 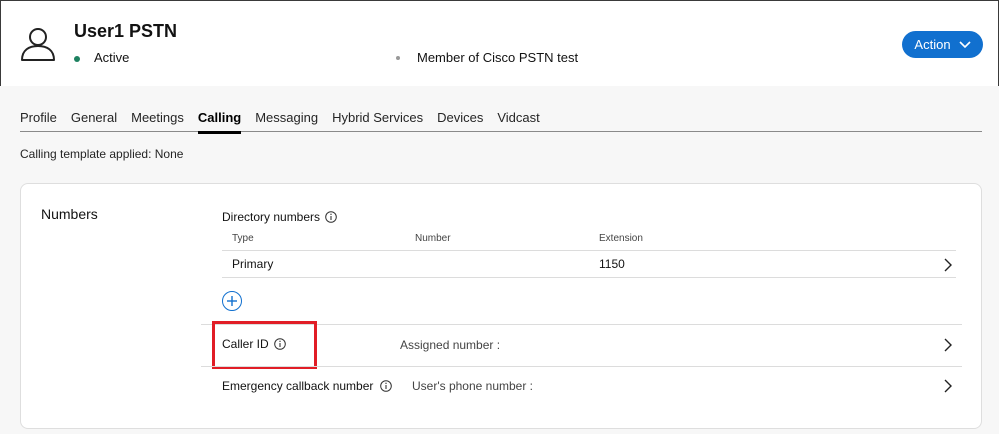 What do you see at coordinates (498, 57) in the screenshot?
I see `user-membership: Member of Cisco PSTN test` at bounding box center [498, 57].